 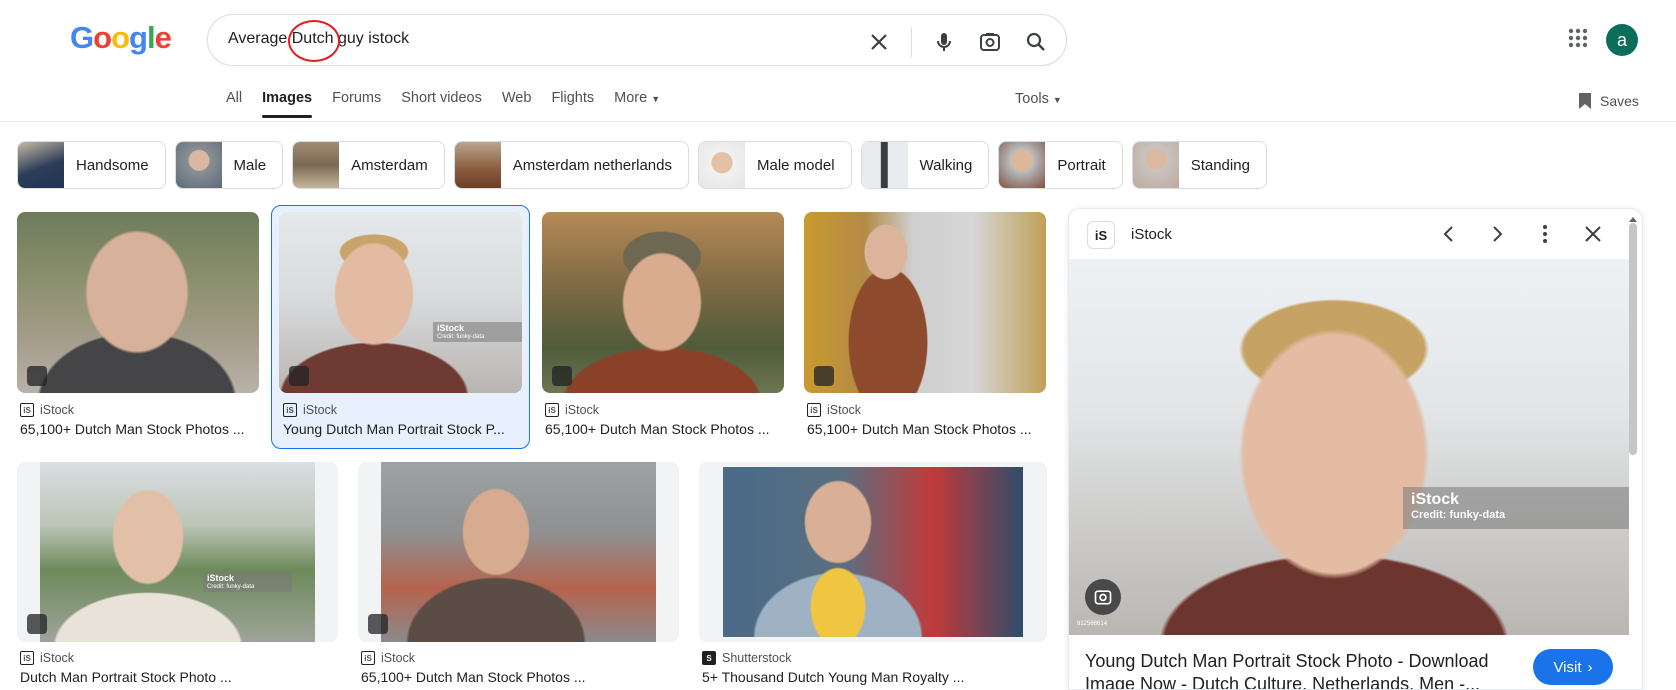 What do you see at coordinates (517, 103) in the screenshot?
I see `tab-web: Web` at bounding box center [517, 103].